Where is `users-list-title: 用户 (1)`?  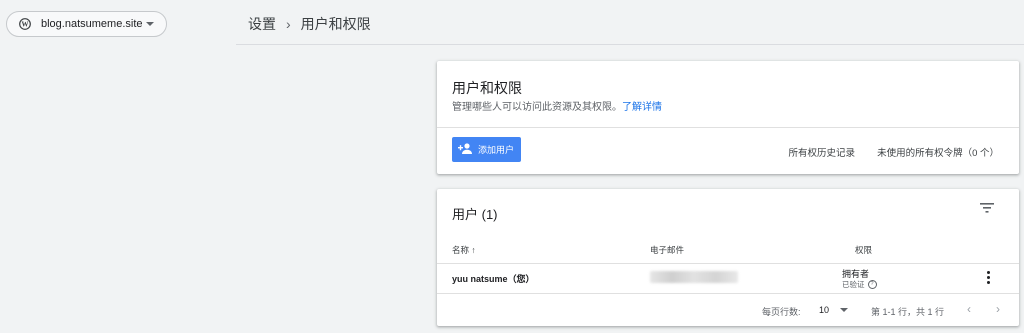
users-list-title: 用户 (1) is located at coordinates (475, 214).